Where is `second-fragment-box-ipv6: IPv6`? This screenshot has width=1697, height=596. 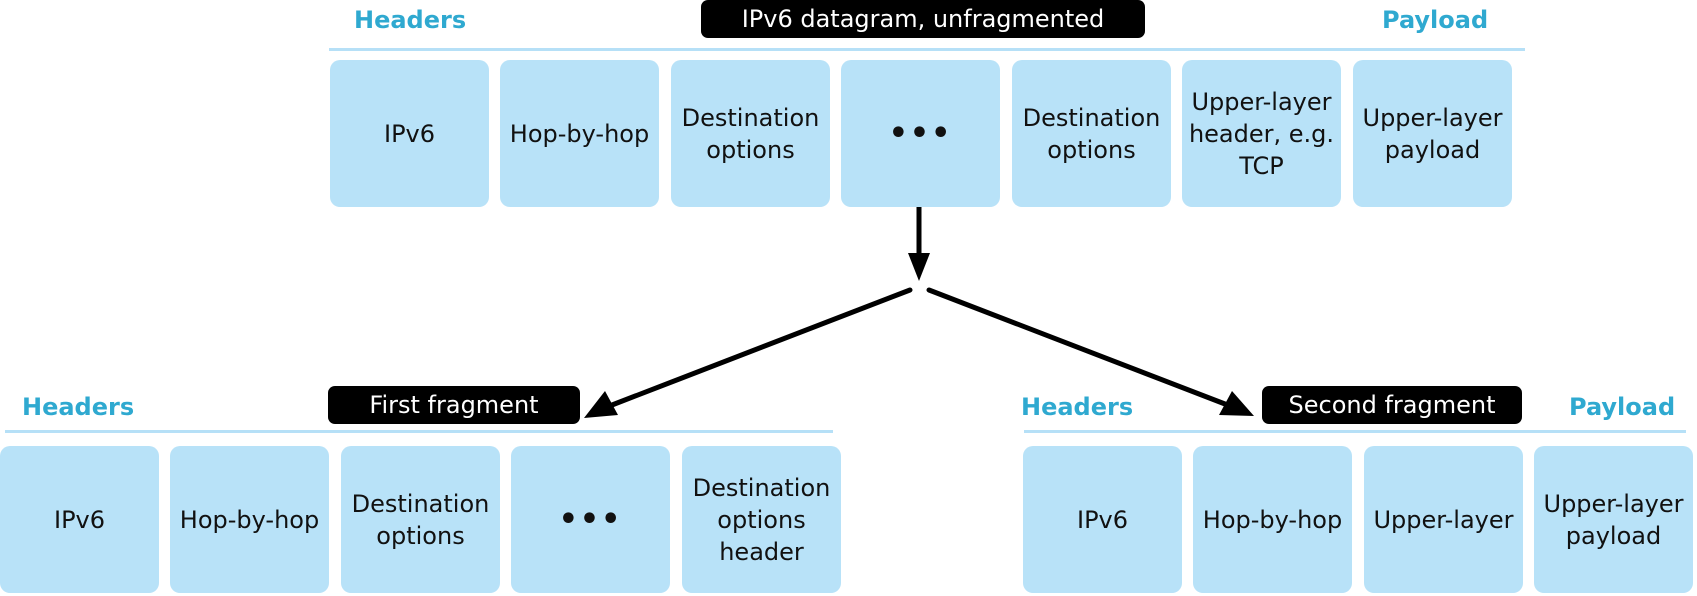
second-fragment-box-ipv6: IPv6 is located at coordinates (1102, 519).